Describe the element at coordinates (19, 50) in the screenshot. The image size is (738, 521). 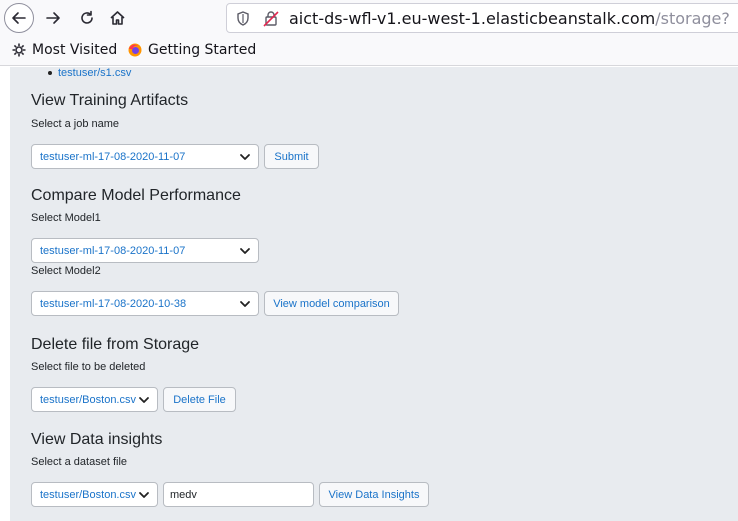
I see `gear-icon` at that location.